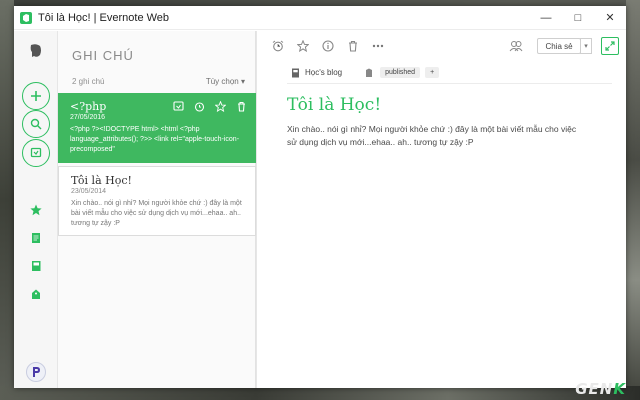  What do you see at coordinates (449, 83) in the screenshot?
I see `divider` at bounding box center [449, 83].